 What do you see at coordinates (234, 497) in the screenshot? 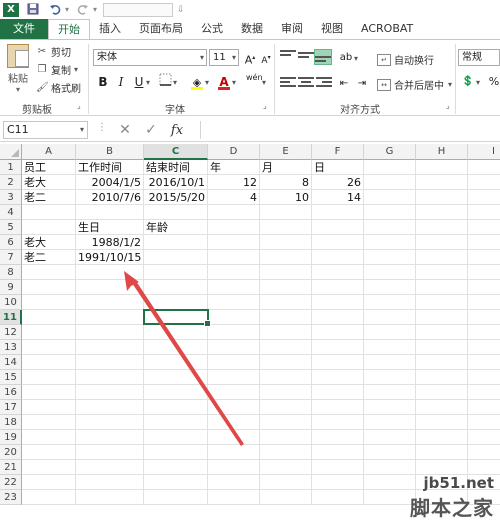
I see `cell-d23` at bounding box center [234, 497].